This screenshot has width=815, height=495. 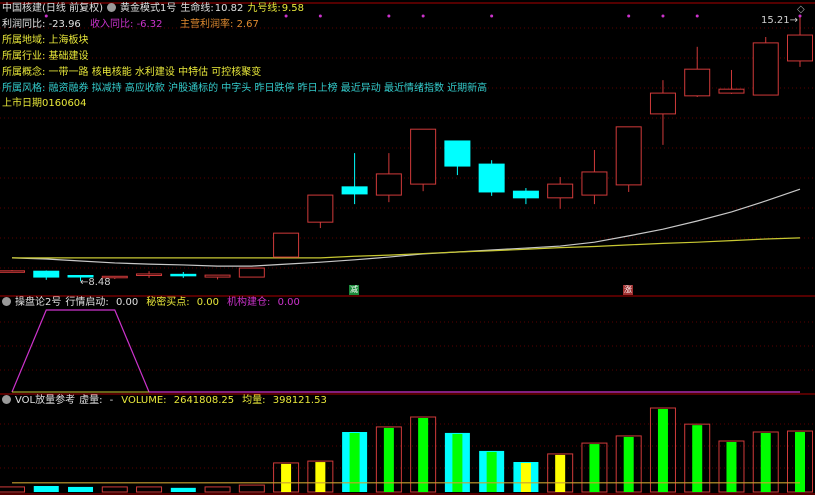 What do you see at coordinates (95, 282) in the screenshot?
I see `low-price-label: ←8.48` at bounding box center [95, 282].